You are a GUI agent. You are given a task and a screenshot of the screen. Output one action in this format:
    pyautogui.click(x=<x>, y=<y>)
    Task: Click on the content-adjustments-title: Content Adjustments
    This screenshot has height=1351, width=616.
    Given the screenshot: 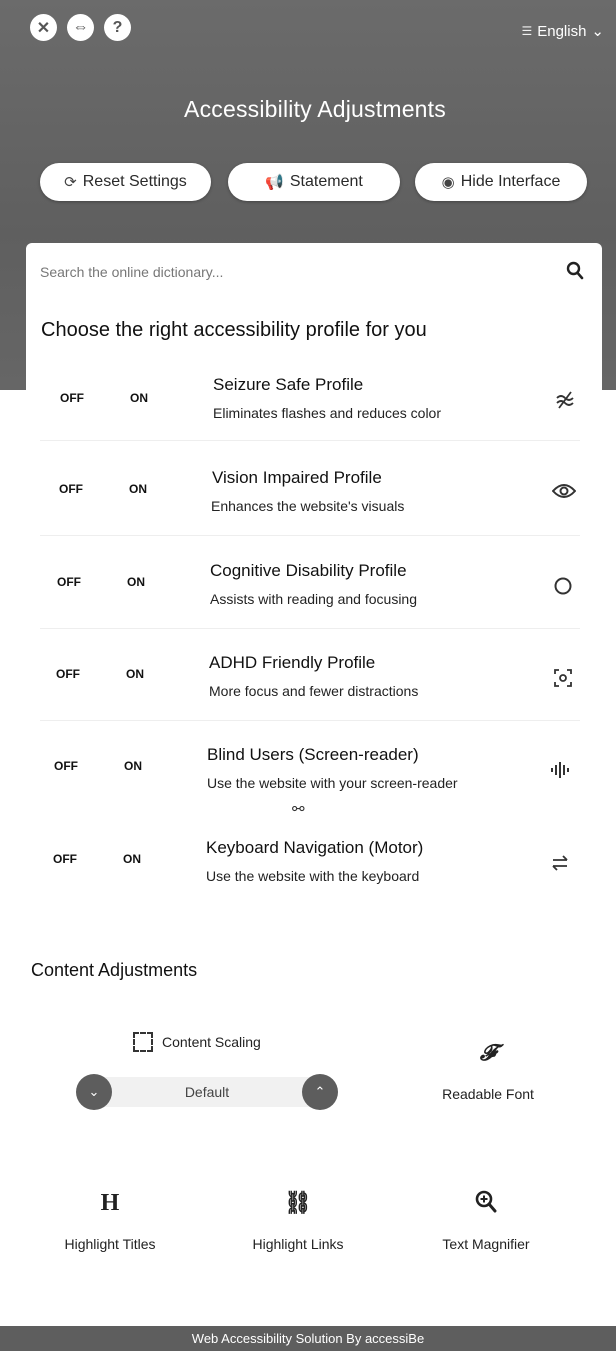 What is the action you would take?
    pyautogui.click(x=114, y=970)
    